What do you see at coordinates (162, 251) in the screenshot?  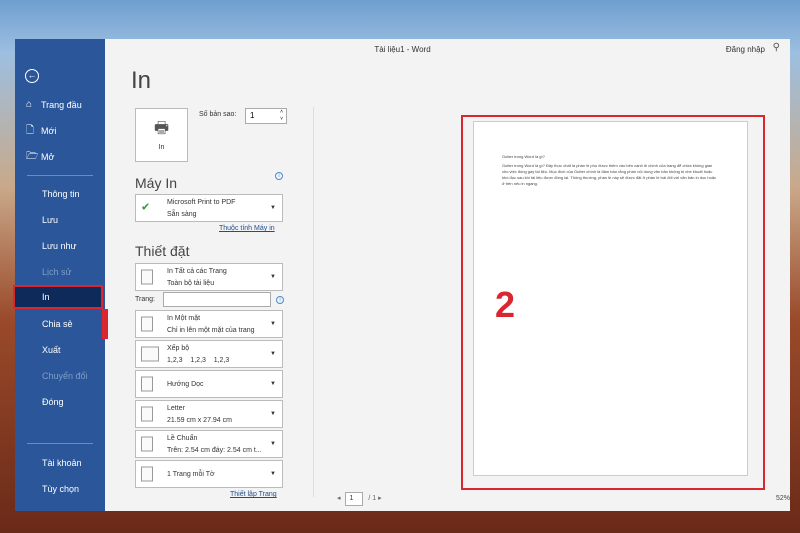 I see `settings-heading: Thiết đặt` at bounding box center [162, 251].